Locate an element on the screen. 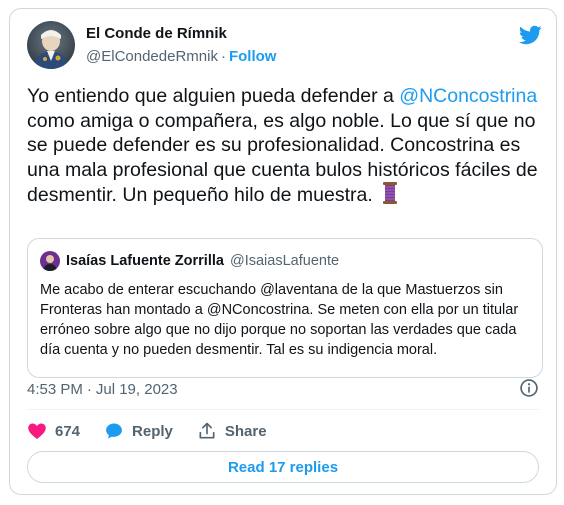 The height and width of the screenshot is (505, 564). twitter-bird-icon is located at coordinates (530, 35).